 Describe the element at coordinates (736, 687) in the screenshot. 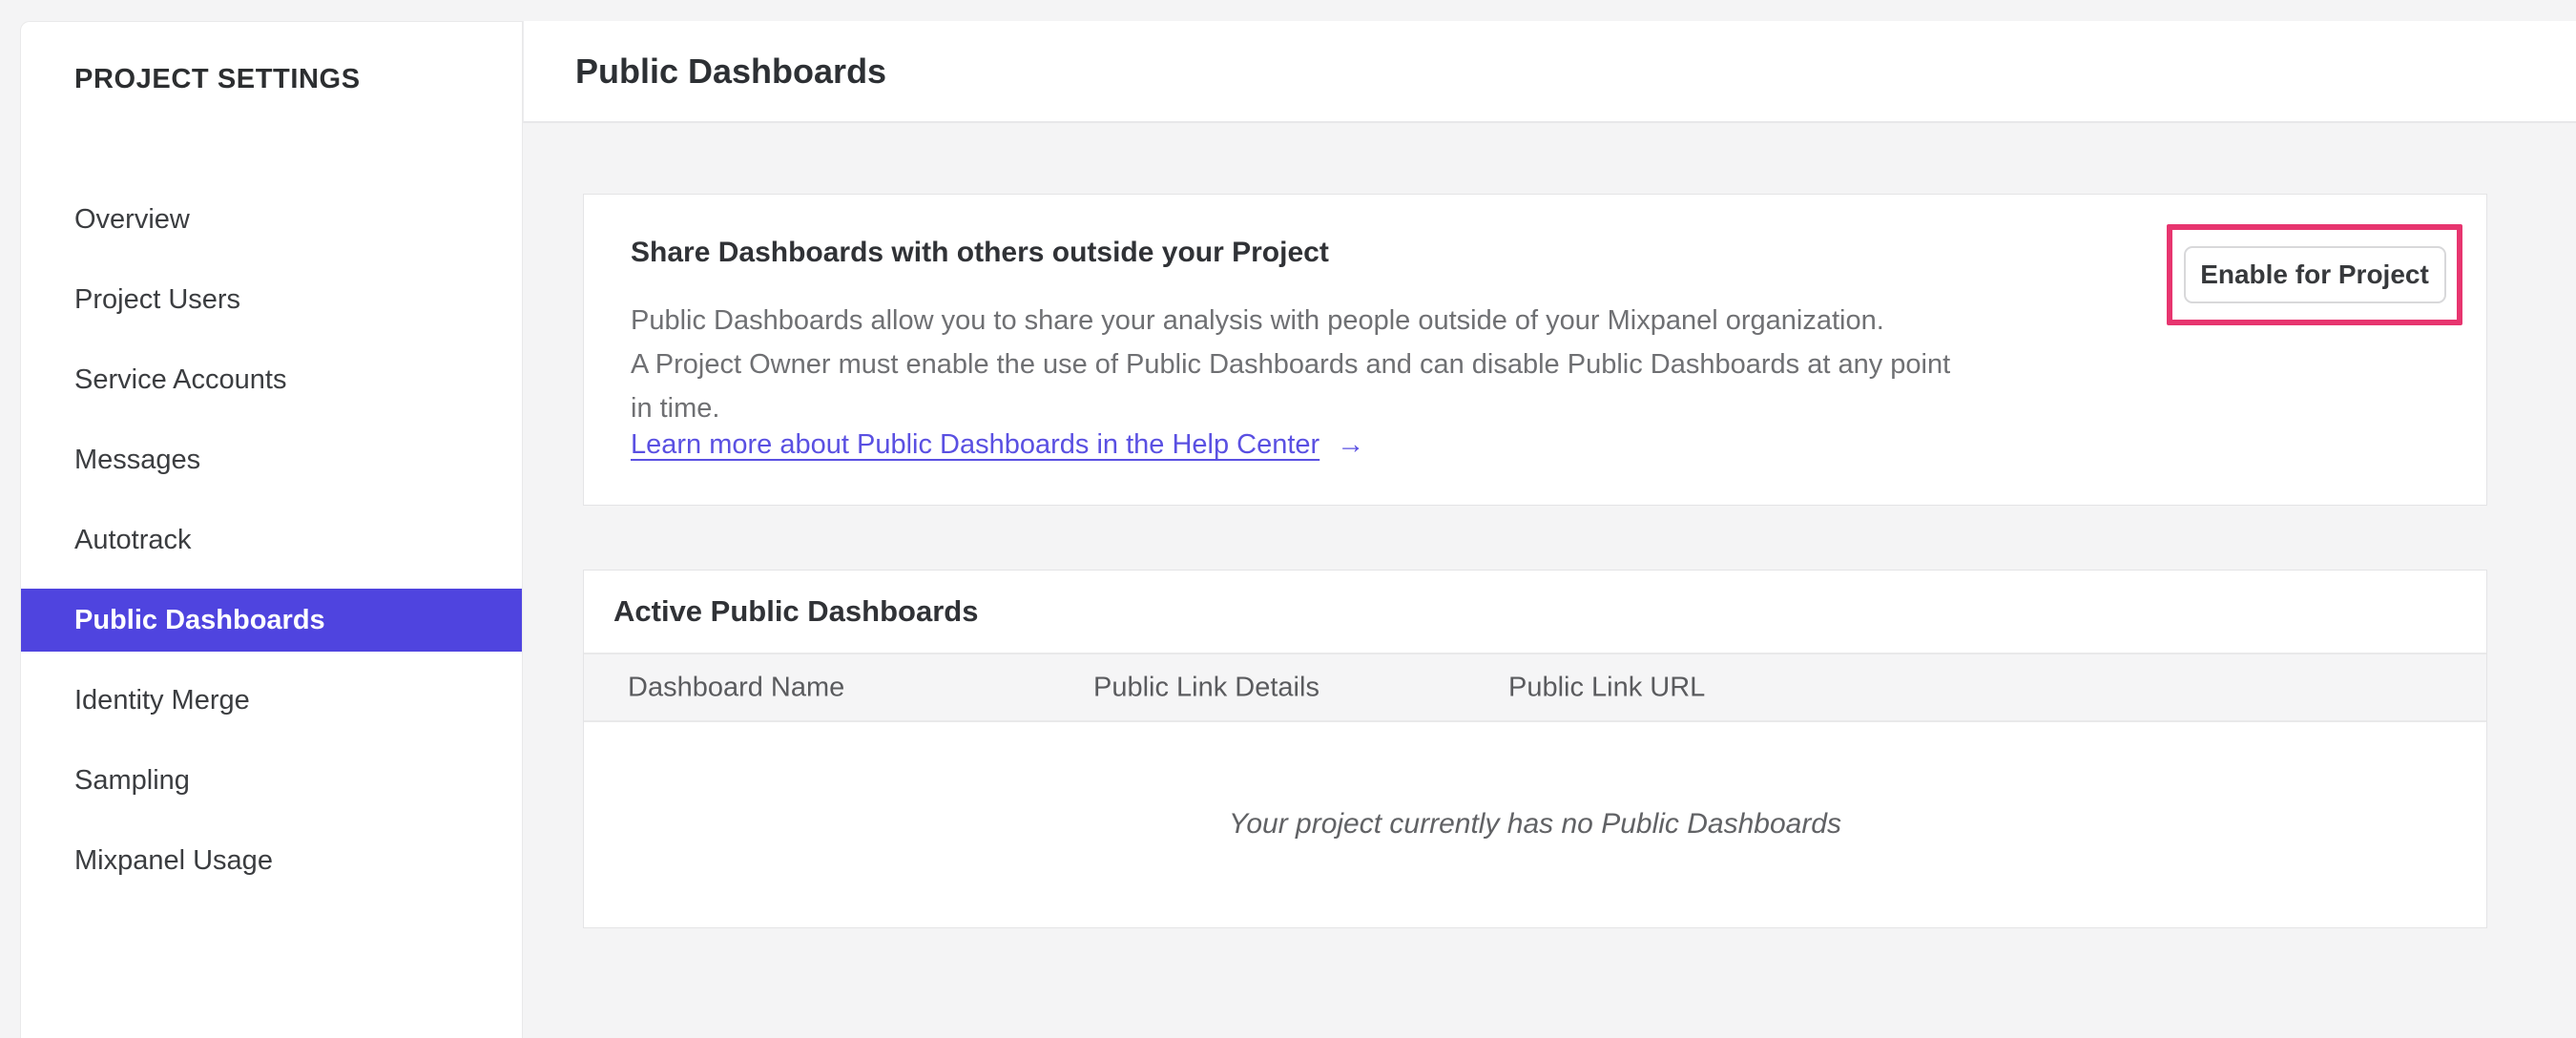

I see `column-header-dashboard-name: Dashboard Name` at that location.